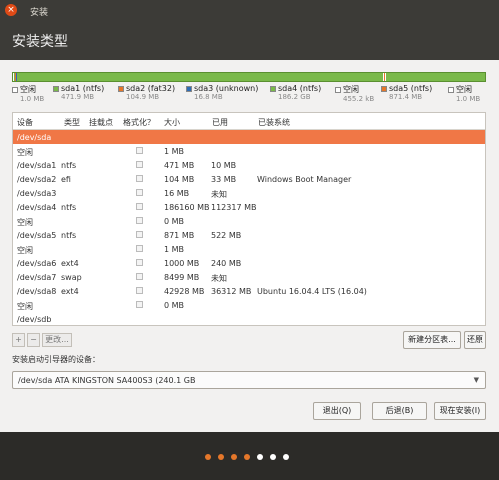 The height and width of the screenshot is (480, 499). Describe the element at coordinates (249, 10) in the screenshot. I see `title-bar: × 安装` at that location.